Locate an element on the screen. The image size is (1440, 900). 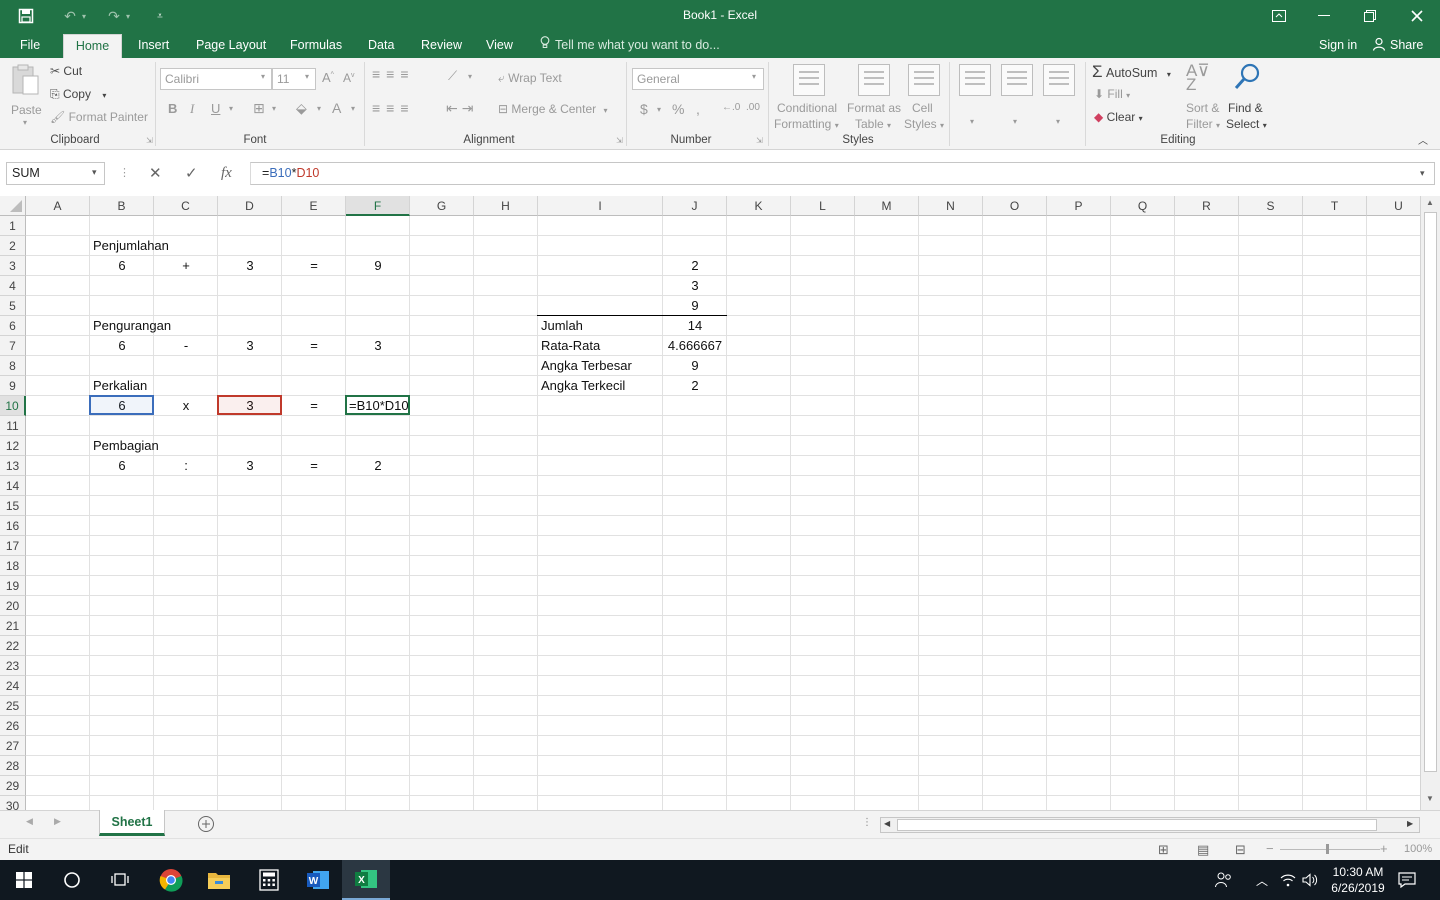
row-header-19: 19 is located at coordinates (13, 586).